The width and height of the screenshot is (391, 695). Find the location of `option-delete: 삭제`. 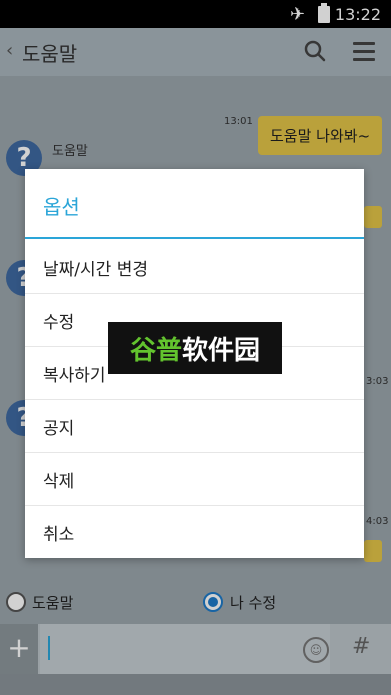

option-delete: 삭제 is located at coordinates (194, 479).